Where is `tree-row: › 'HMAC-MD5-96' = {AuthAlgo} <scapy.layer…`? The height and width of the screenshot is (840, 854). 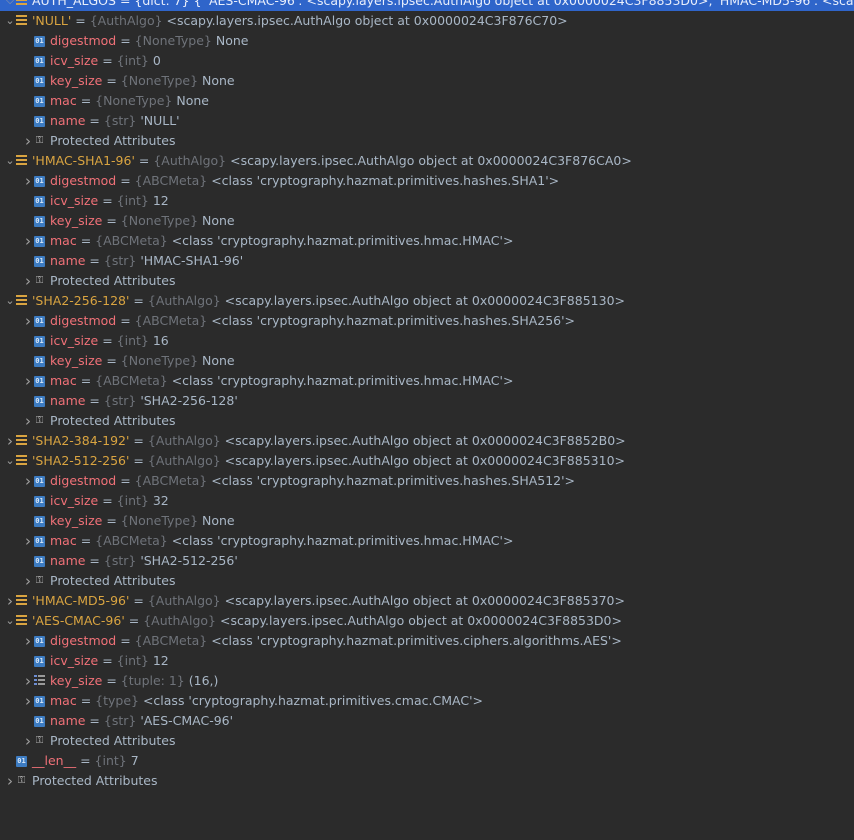
tree-row: › 'HMAC-MD5-96' = {AuthAlgo} <scapy.layer… is located at coordinates (427, 601).